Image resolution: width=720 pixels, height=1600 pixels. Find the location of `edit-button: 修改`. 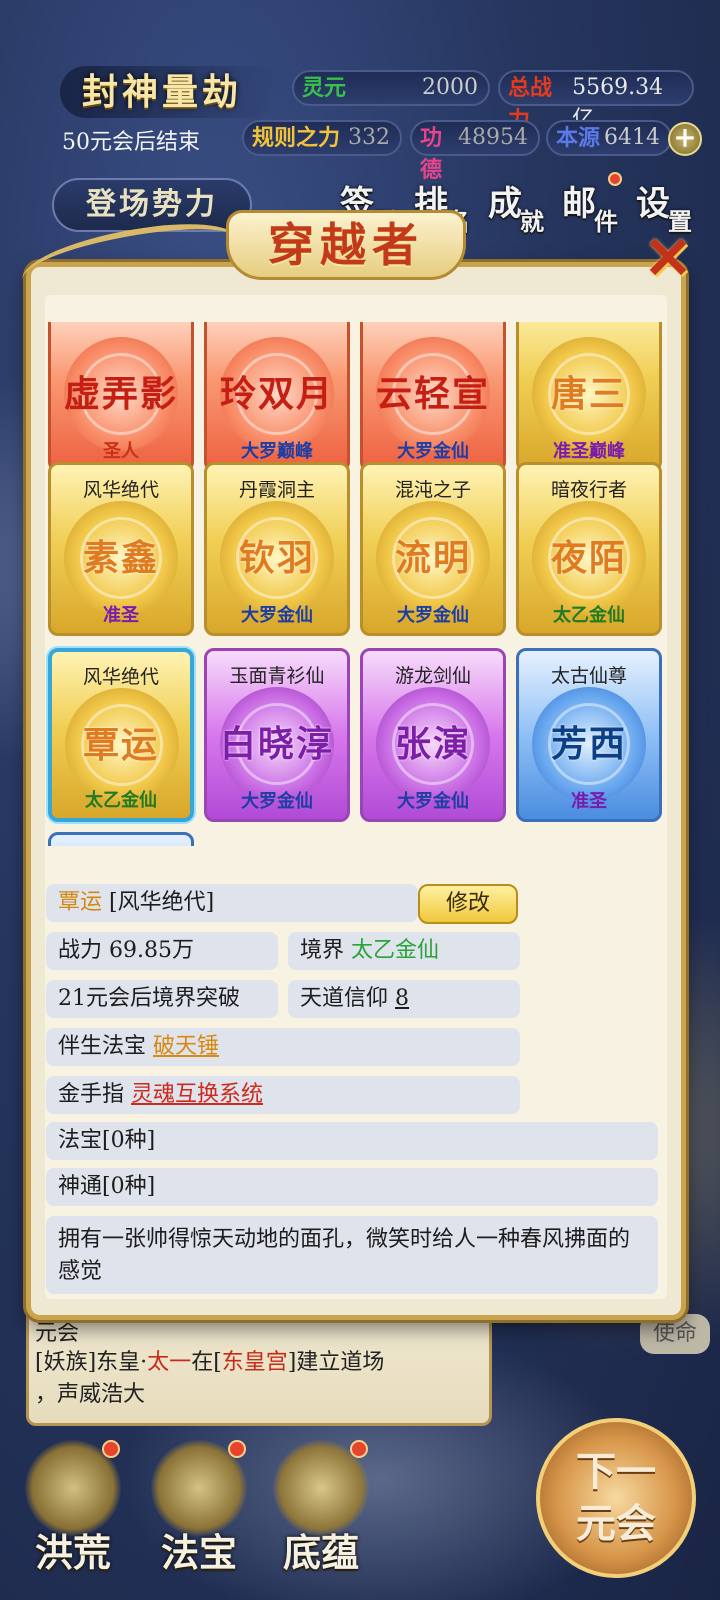

edit-button: 修改 is located at coordinates (468, 904).